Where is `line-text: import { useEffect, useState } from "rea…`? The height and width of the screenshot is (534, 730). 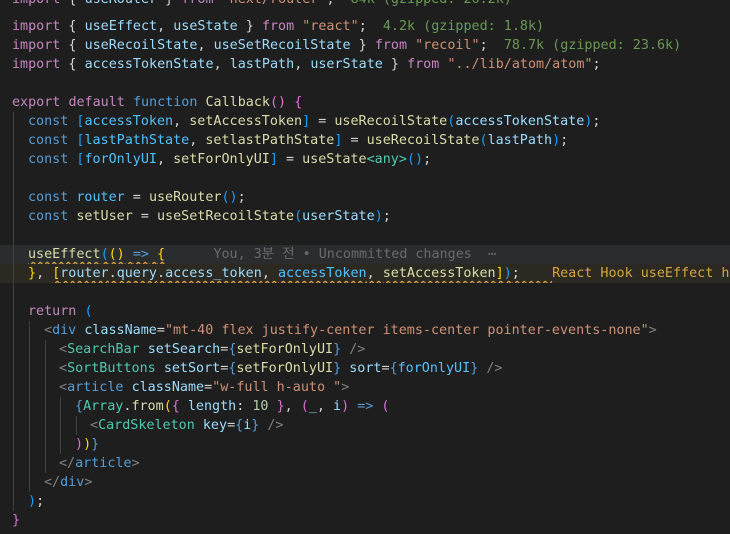 line-text: import { useEffect, useState } from "rea… is located at coordinates (278, 26).